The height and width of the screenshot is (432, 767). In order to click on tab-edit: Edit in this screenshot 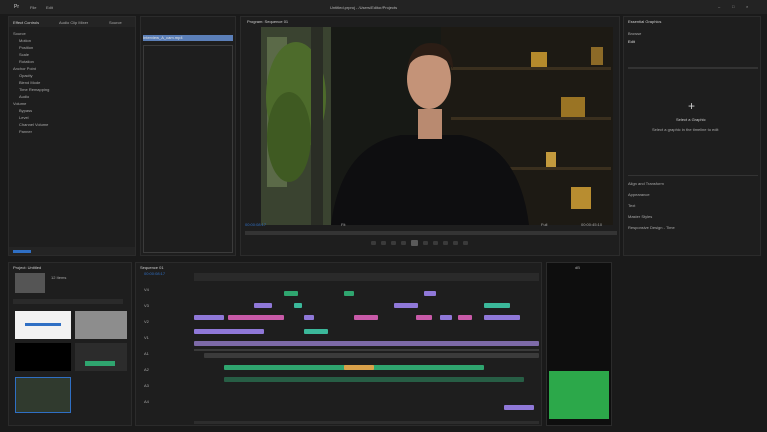, I will do `click(631, 41)`.